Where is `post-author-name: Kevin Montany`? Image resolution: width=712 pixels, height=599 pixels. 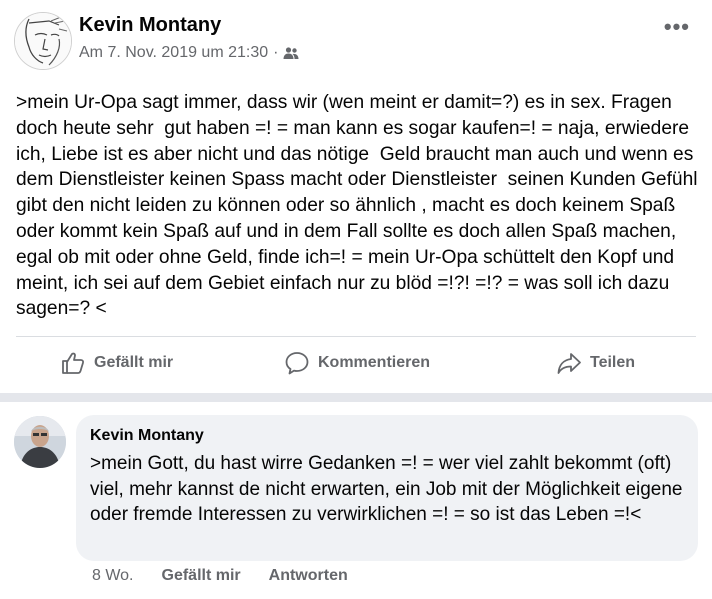 post-author-name: Kevin Montany is located at coordinates (150, 25).